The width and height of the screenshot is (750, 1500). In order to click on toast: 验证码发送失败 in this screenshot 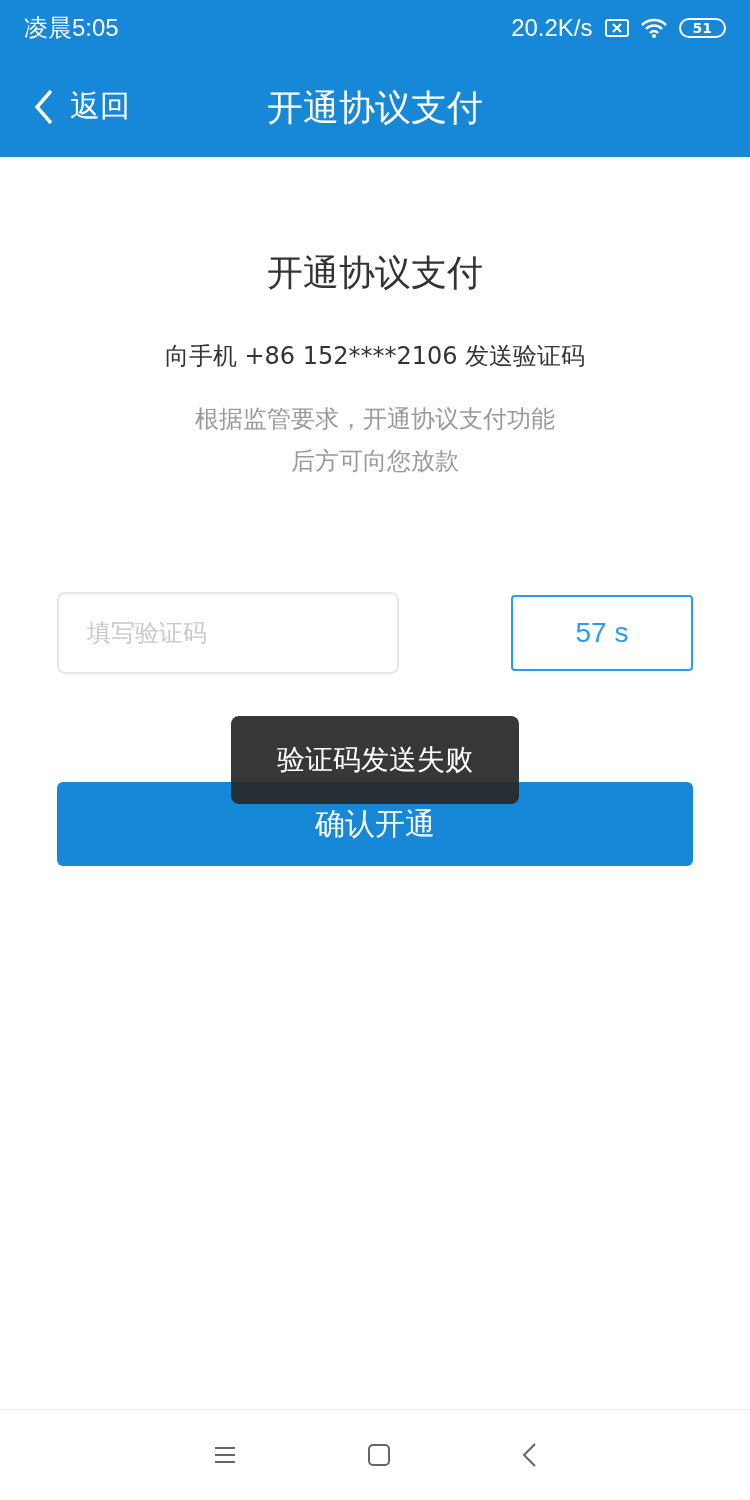, I will do `click(375, 760)`.